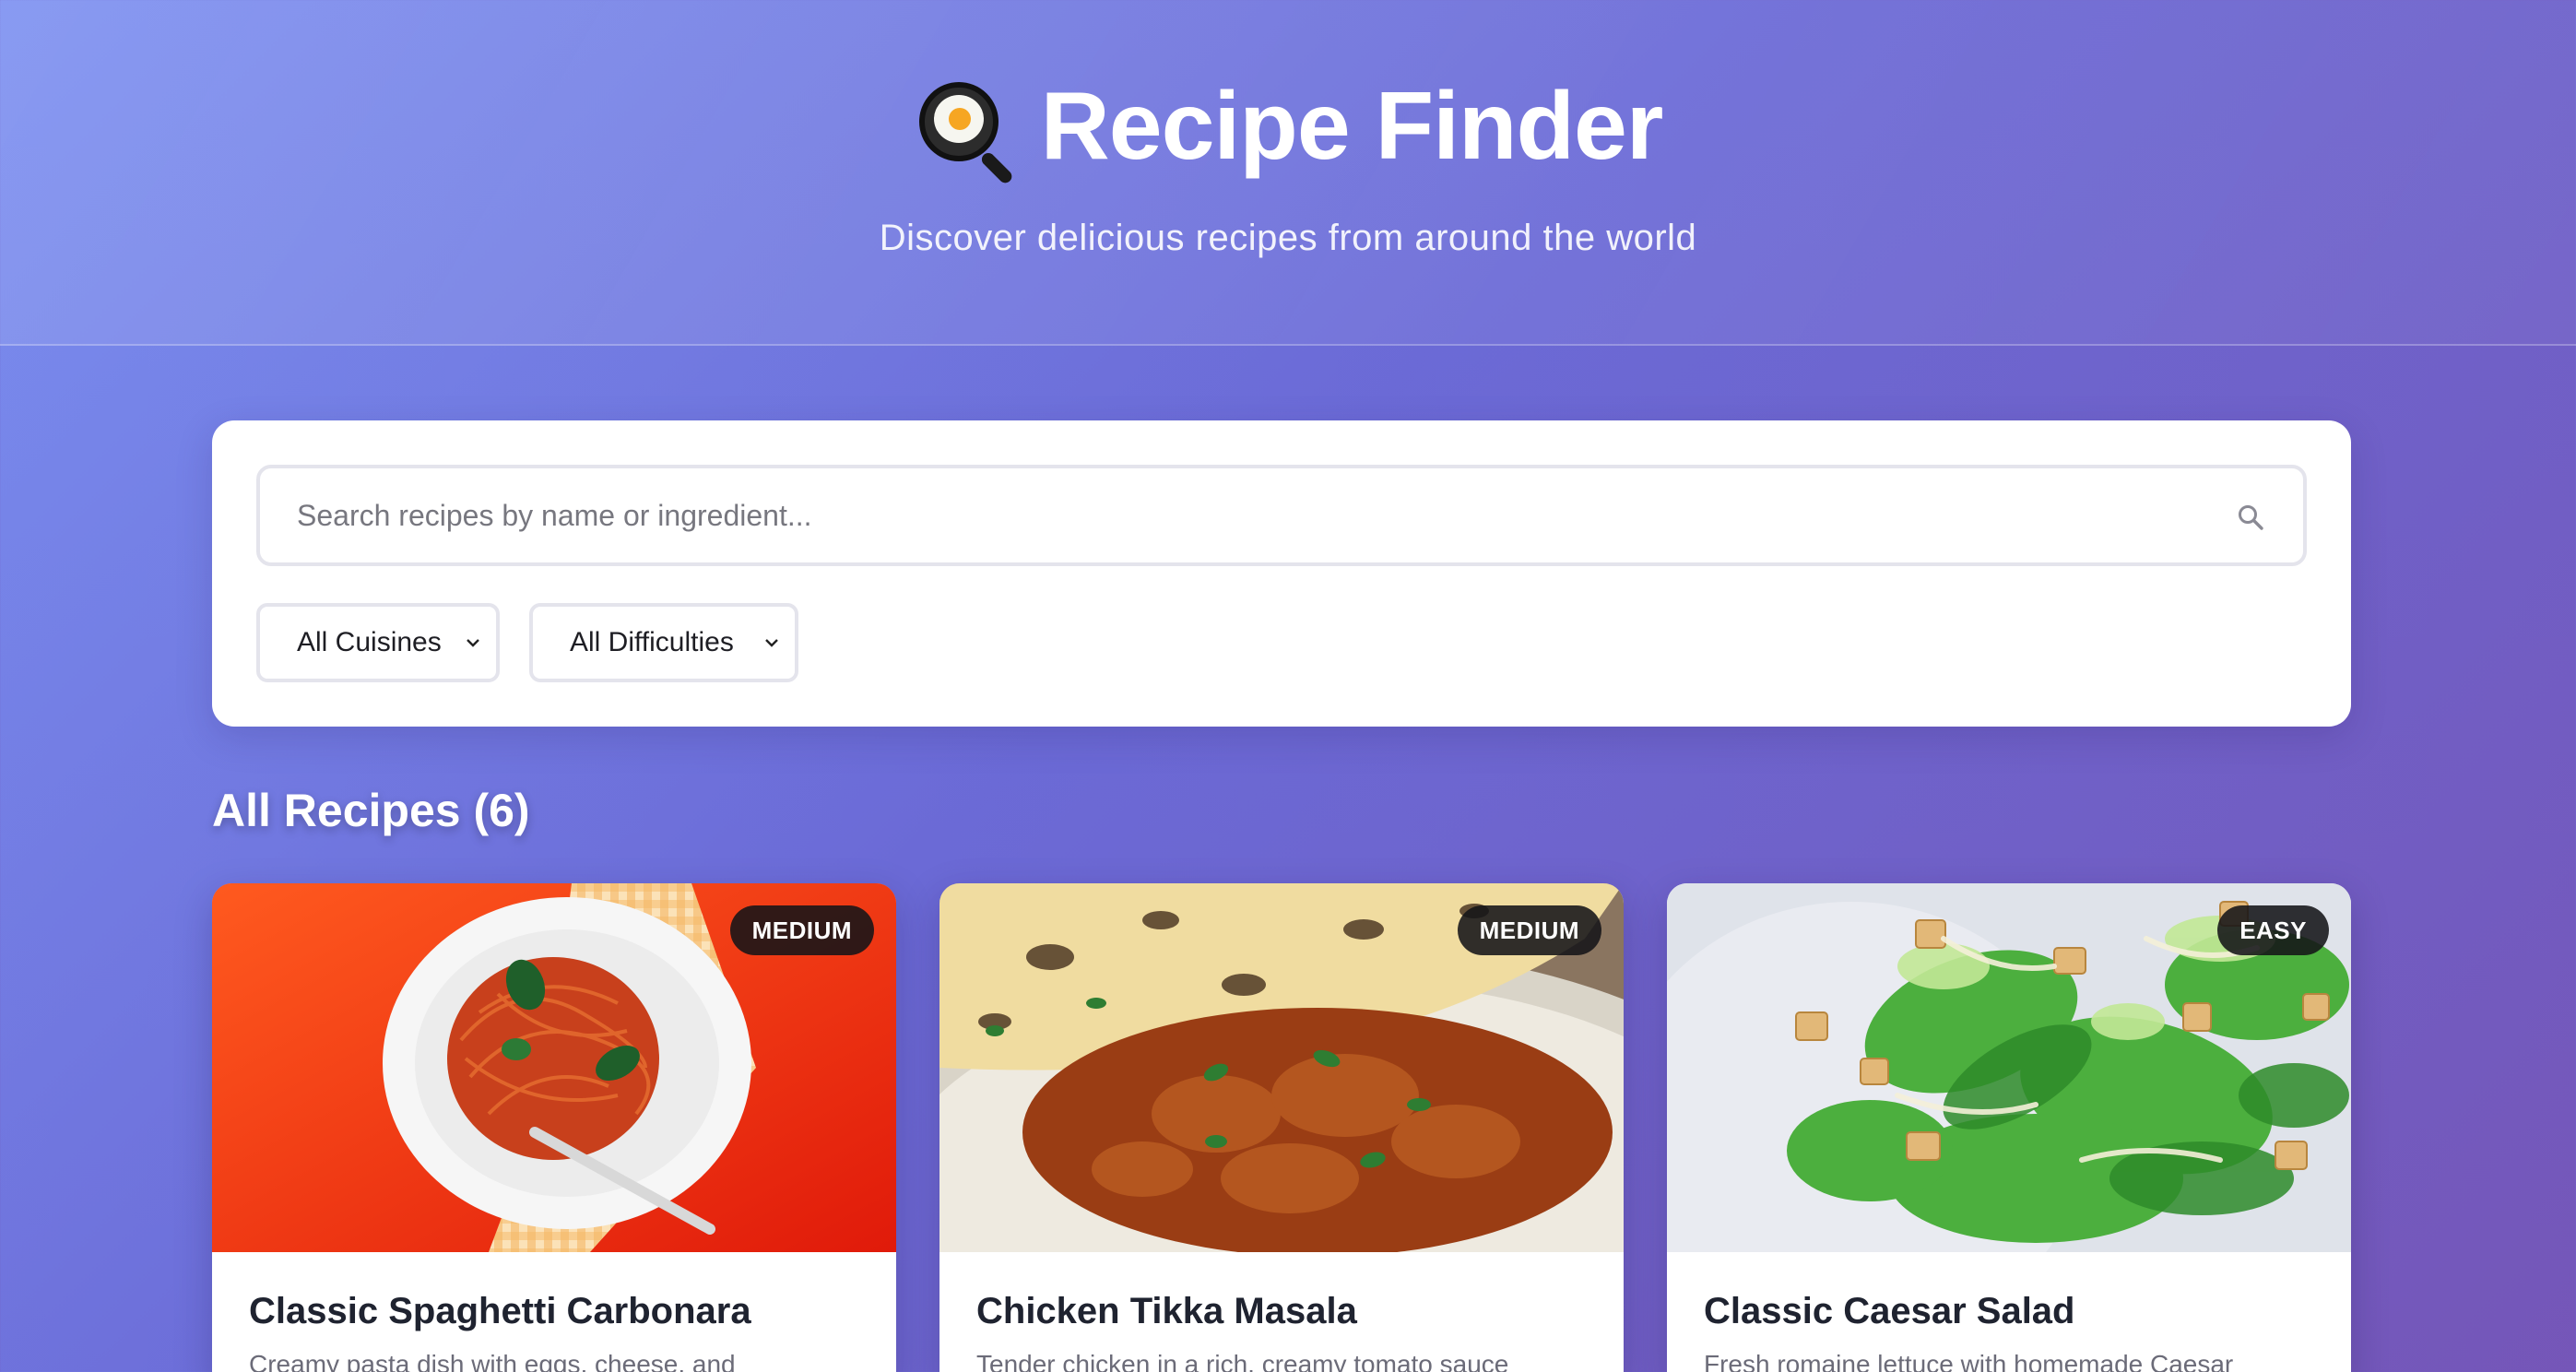 The height and width of the screenshot is (1372, 2576). I want to click on title-row: Recipe Finder, so click(1288, 128).